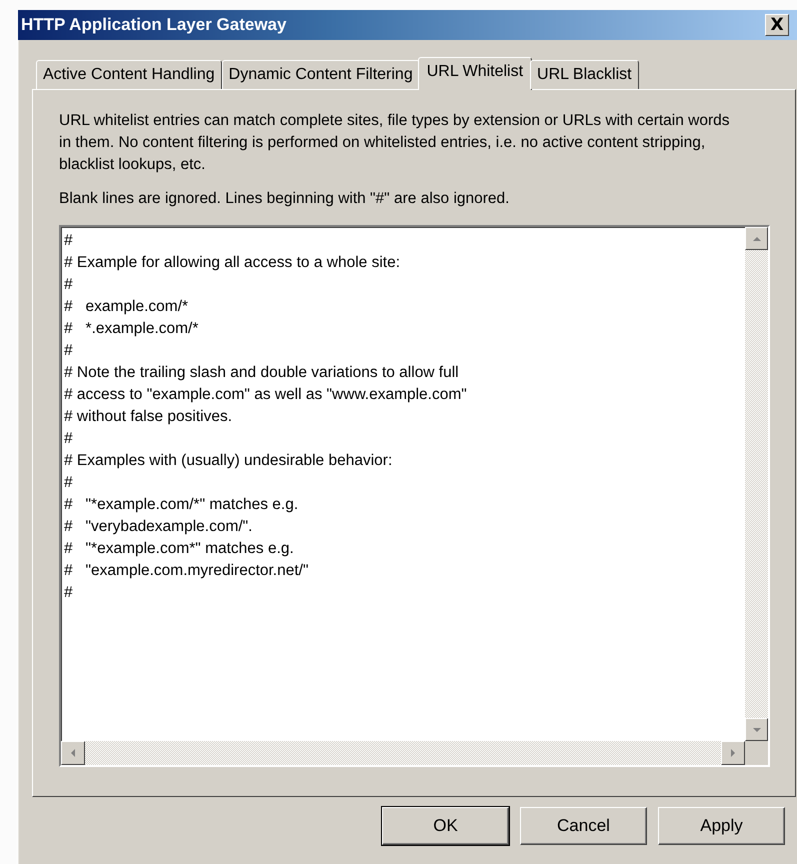  Describe the element at coordinates (583, 826) in the screenshot. I see `dialog-button: Cancel` at that location.